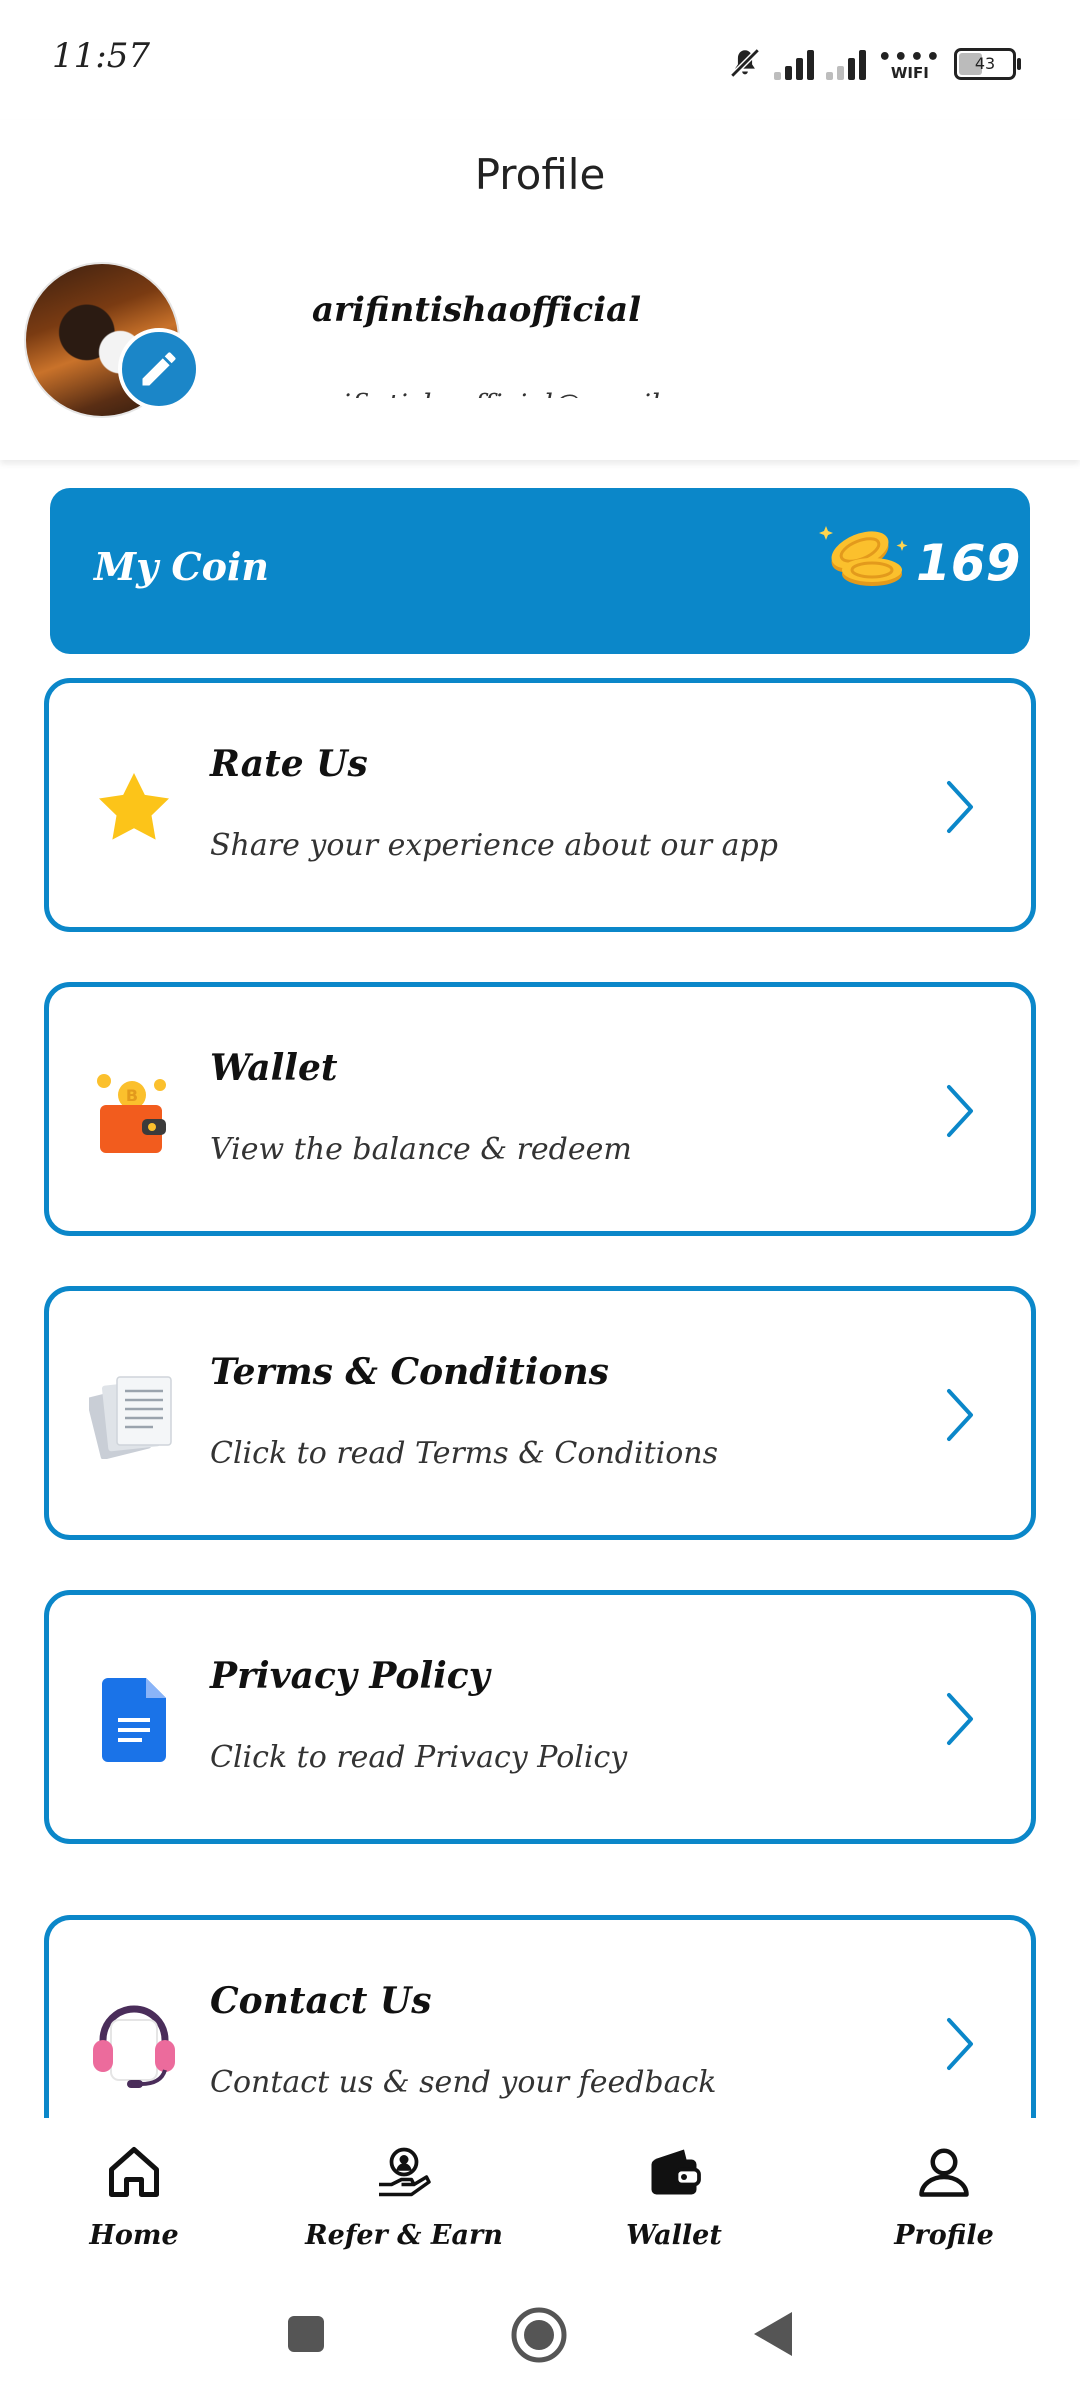 The image size is (1080, 2400). What do you see at coordinates (944, 2172) in the screenshot?
I see `user-icon` at bounding box center [944, 2172].